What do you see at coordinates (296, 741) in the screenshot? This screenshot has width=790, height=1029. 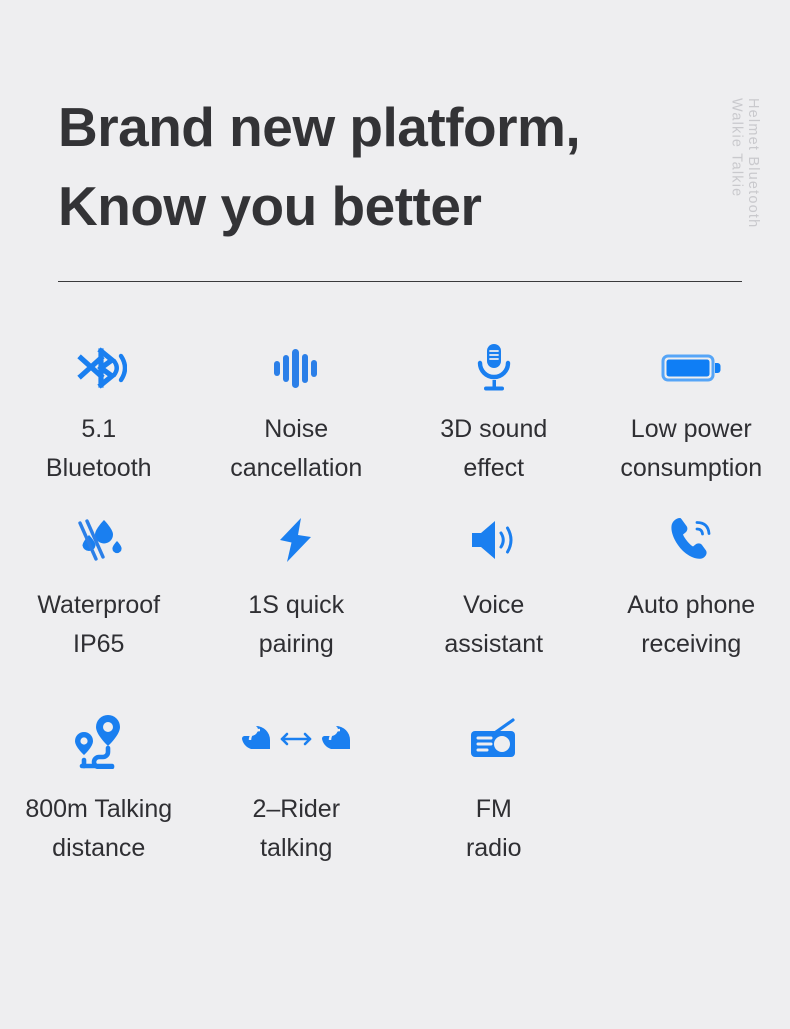 I see `two-helmets-talking-icon` at bounding box center [296, 741].